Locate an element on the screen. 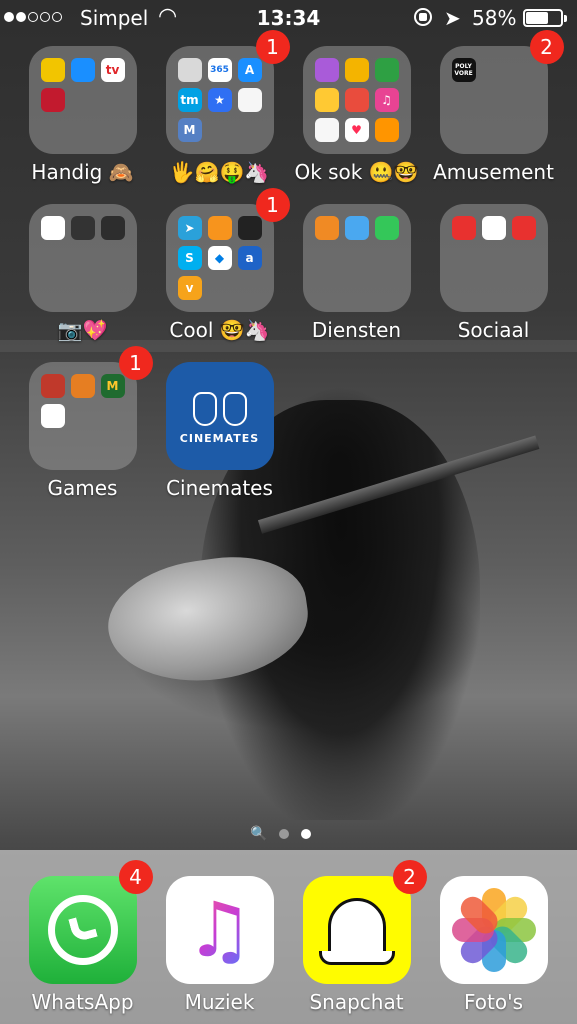 The image size is (577, 1024). aliexpress-icon is located at coordinates (523, 228).